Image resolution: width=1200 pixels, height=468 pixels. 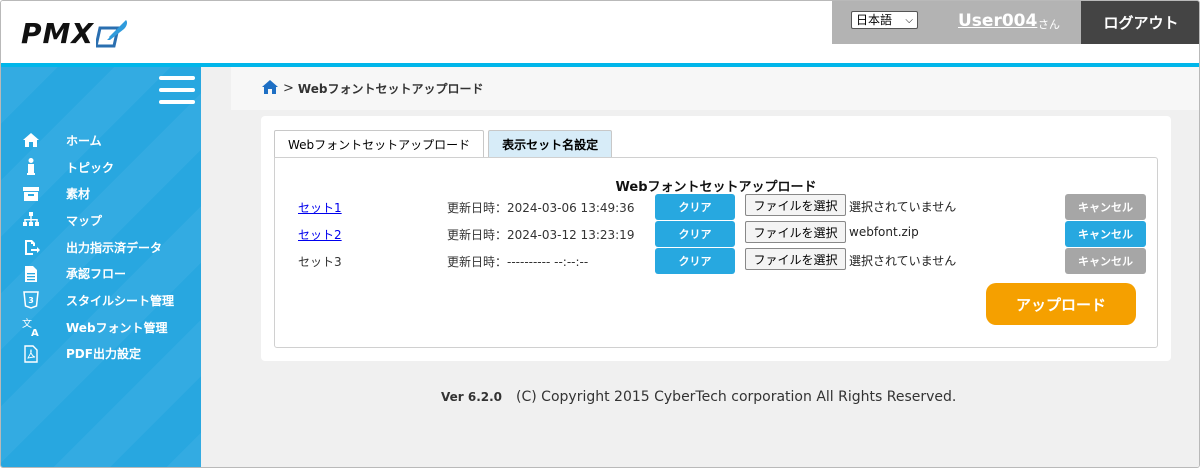 I want to click on sidebar-item-map: マップ, so click(x=101, y=220).